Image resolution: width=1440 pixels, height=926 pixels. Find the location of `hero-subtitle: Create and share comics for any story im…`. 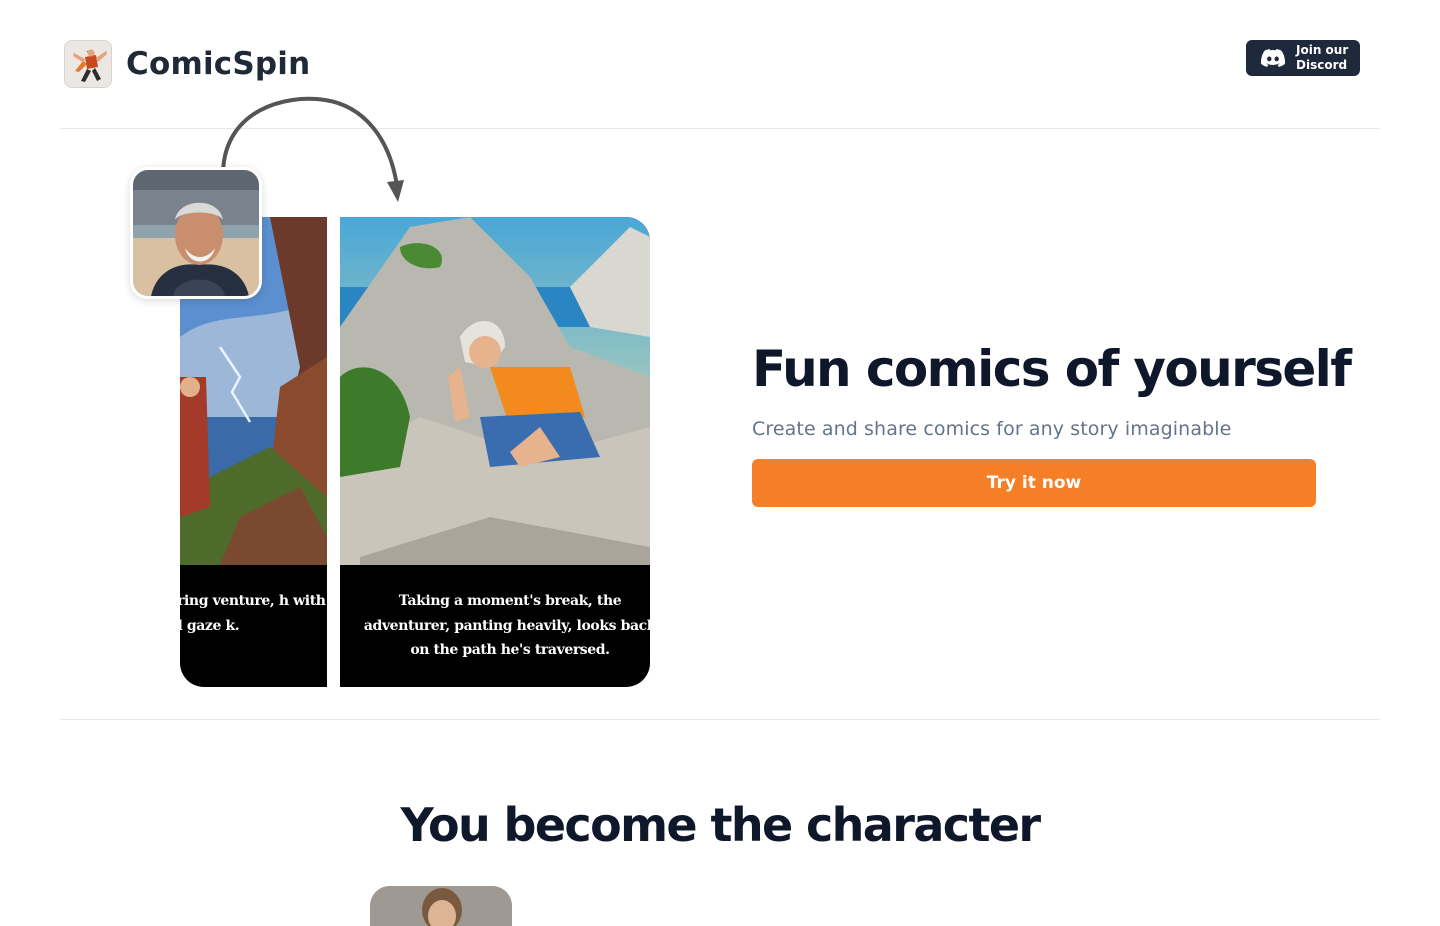

hero-subtitle: Create and share comics for any story im… is located at coordinates (992, 429).